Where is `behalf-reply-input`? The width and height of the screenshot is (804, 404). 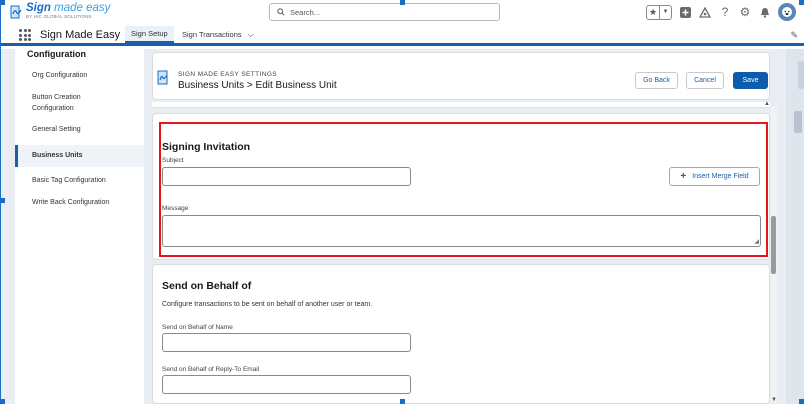
behalf-reply-input is located at coordinates (286, 384).